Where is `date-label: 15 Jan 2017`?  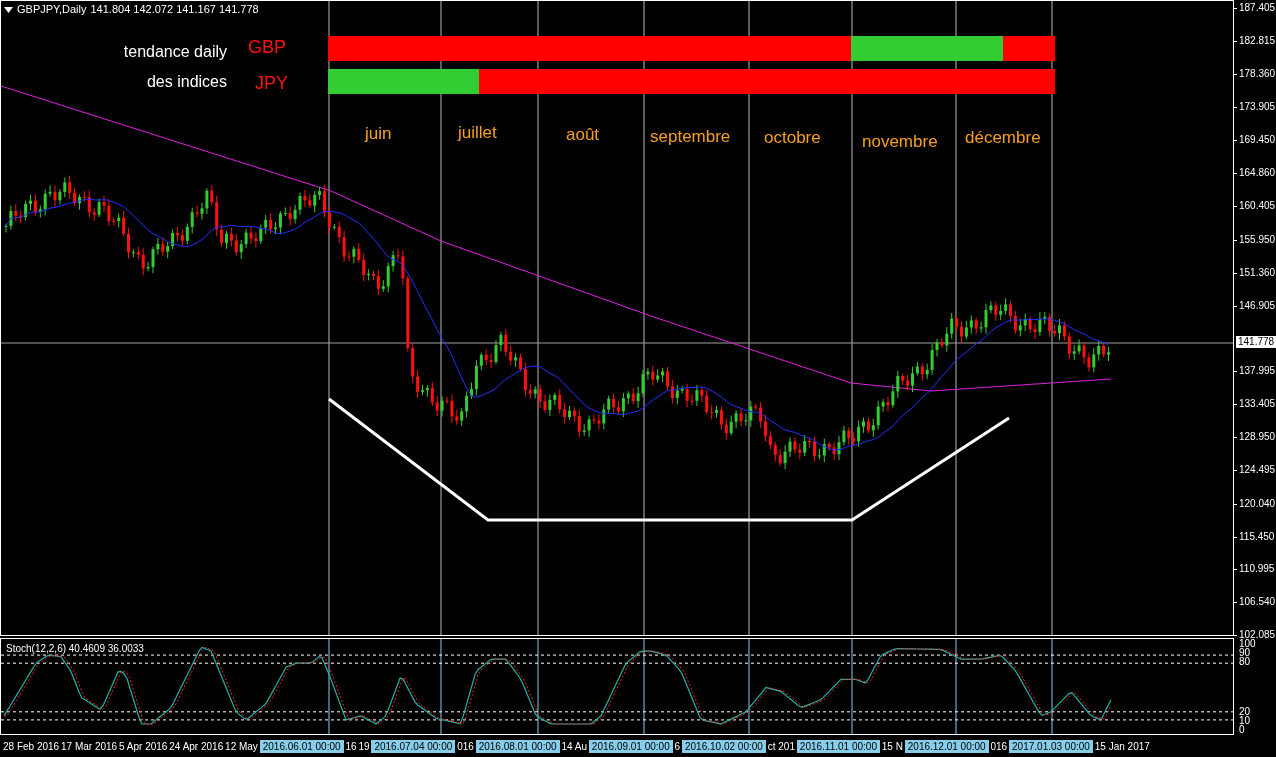
date-label: 15 Jan 2017 is located at coordinates (1122, 746).